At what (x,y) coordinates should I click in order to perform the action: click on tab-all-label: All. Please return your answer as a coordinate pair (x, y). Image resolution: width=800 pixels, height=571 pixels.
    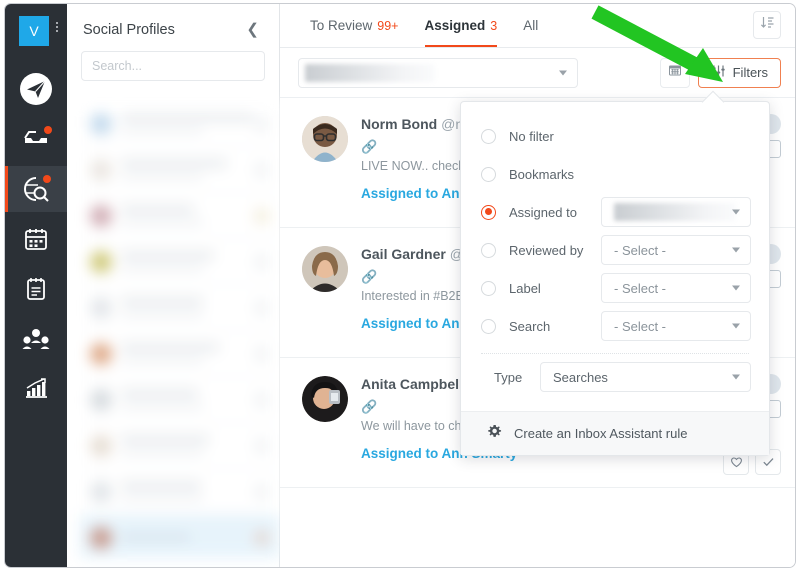
    Looking at the image, I should click on (531, 25).